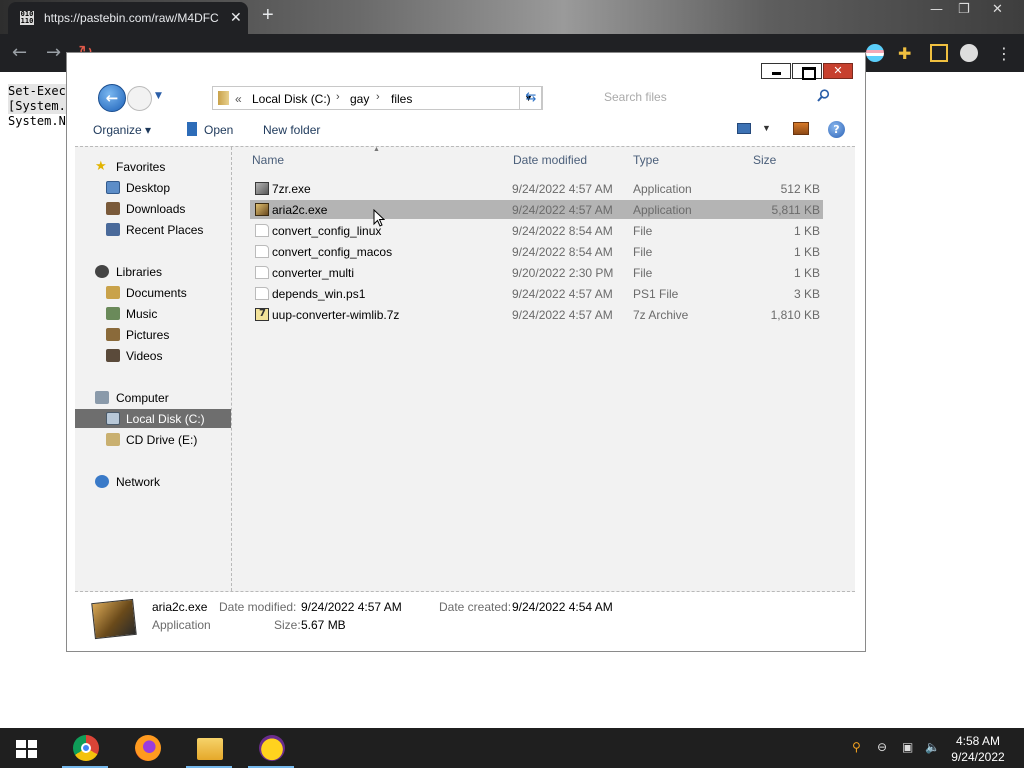 Image resolution: width=1024 pixels, height=768 pixels. Describe the element at coordinates (978, 749) in the screenshot. I see `system-clock: 4:58 AM 9/24/2022` at that location.